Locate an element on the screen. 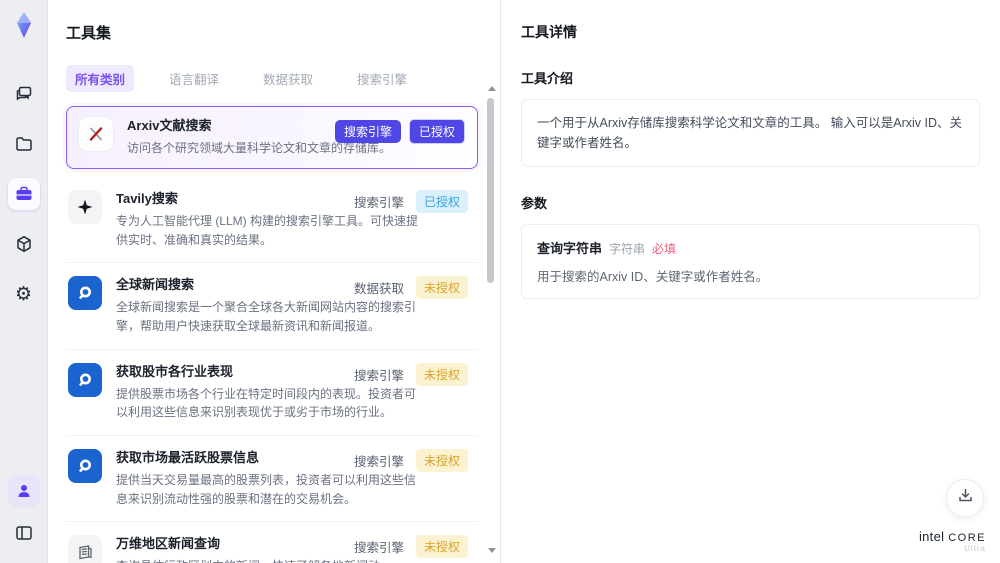  sidebar-item-files is located at coordinates (24, 144).